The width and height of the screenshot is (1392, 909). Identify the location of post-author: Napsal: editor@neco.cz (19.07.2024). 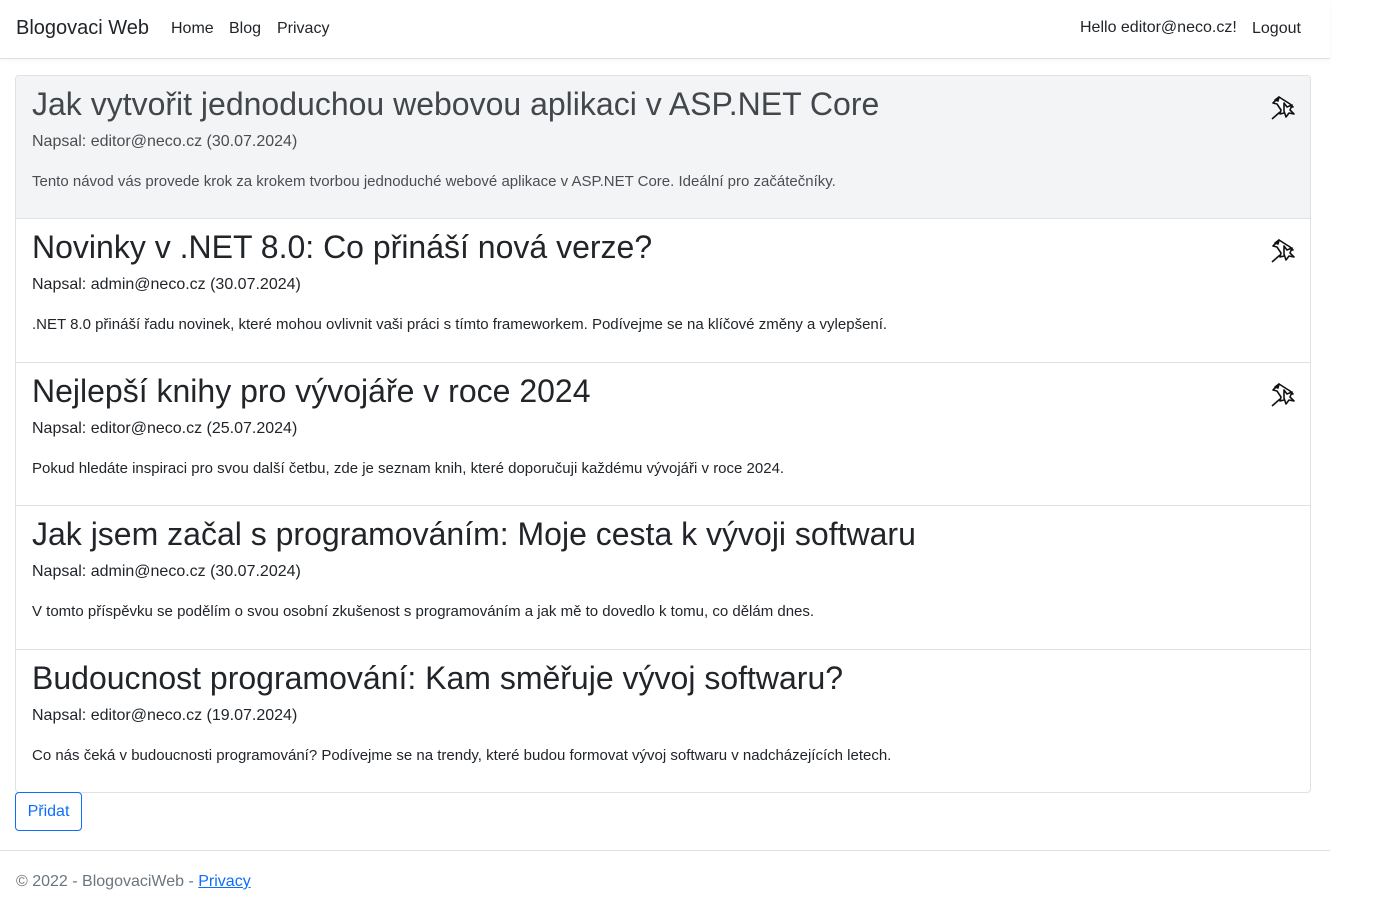
(165, 715).